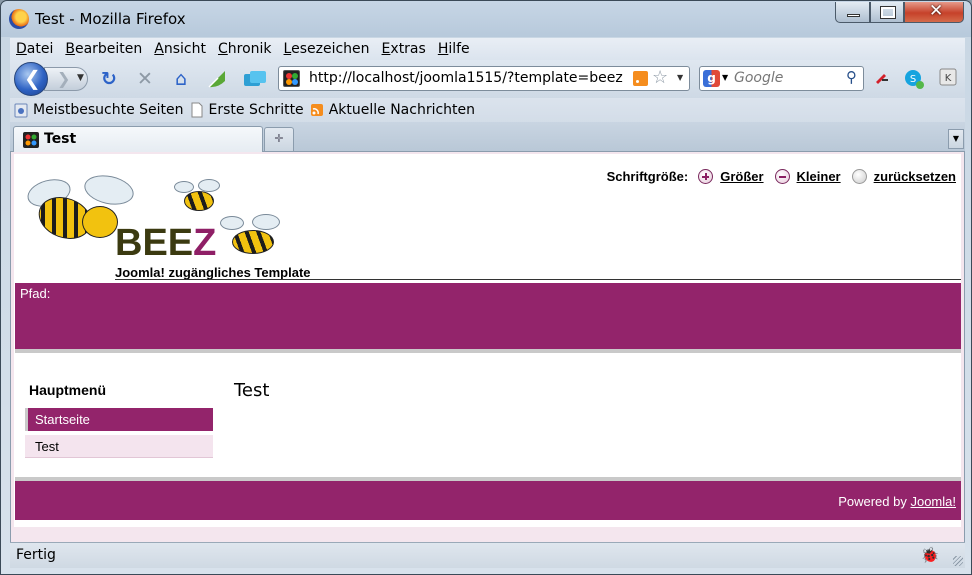 Image resolution: width=972 pixels, height=575 pixels. Describe the element at coordinates (217, 79) in the screenshot. I see `addon-leaf-icon` at that location.